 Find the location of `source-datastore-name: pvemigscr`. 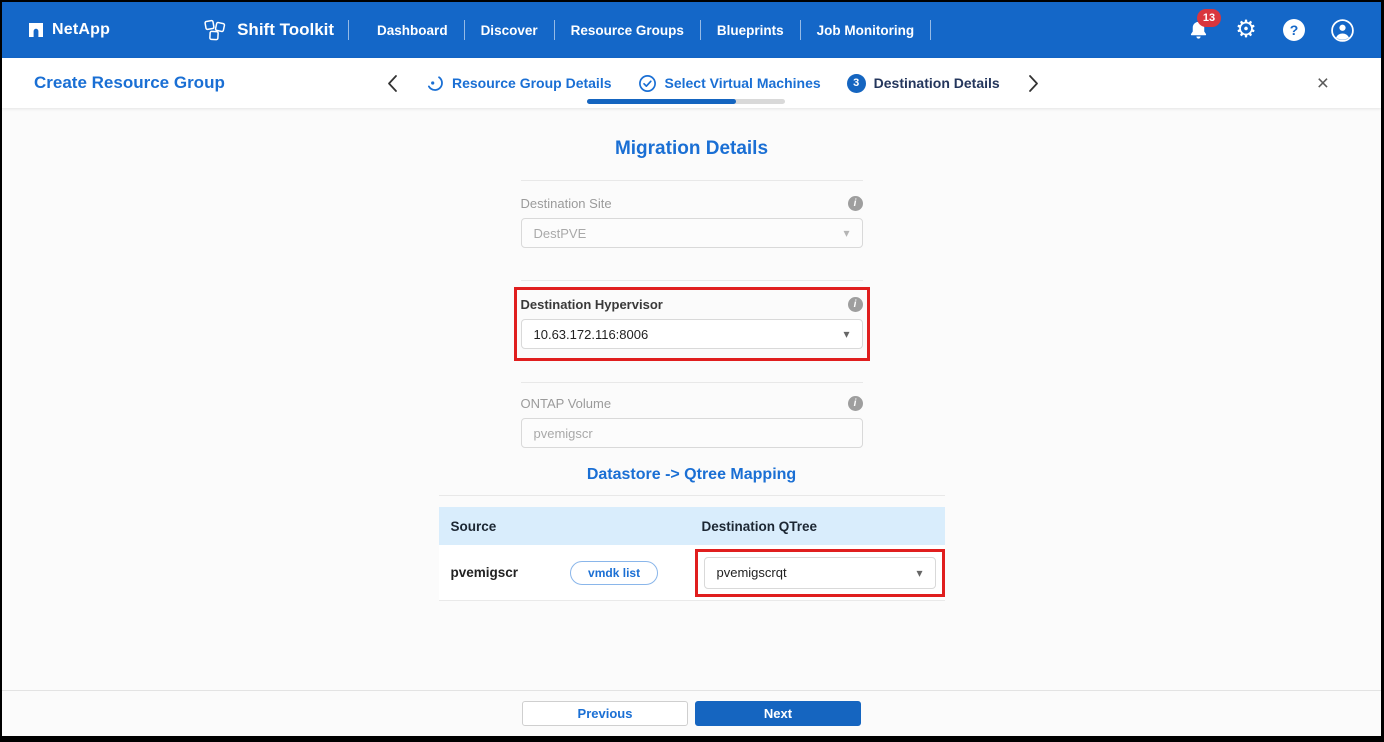

source-datastore-name: pvemigscr is located at coordinates (484, 572).